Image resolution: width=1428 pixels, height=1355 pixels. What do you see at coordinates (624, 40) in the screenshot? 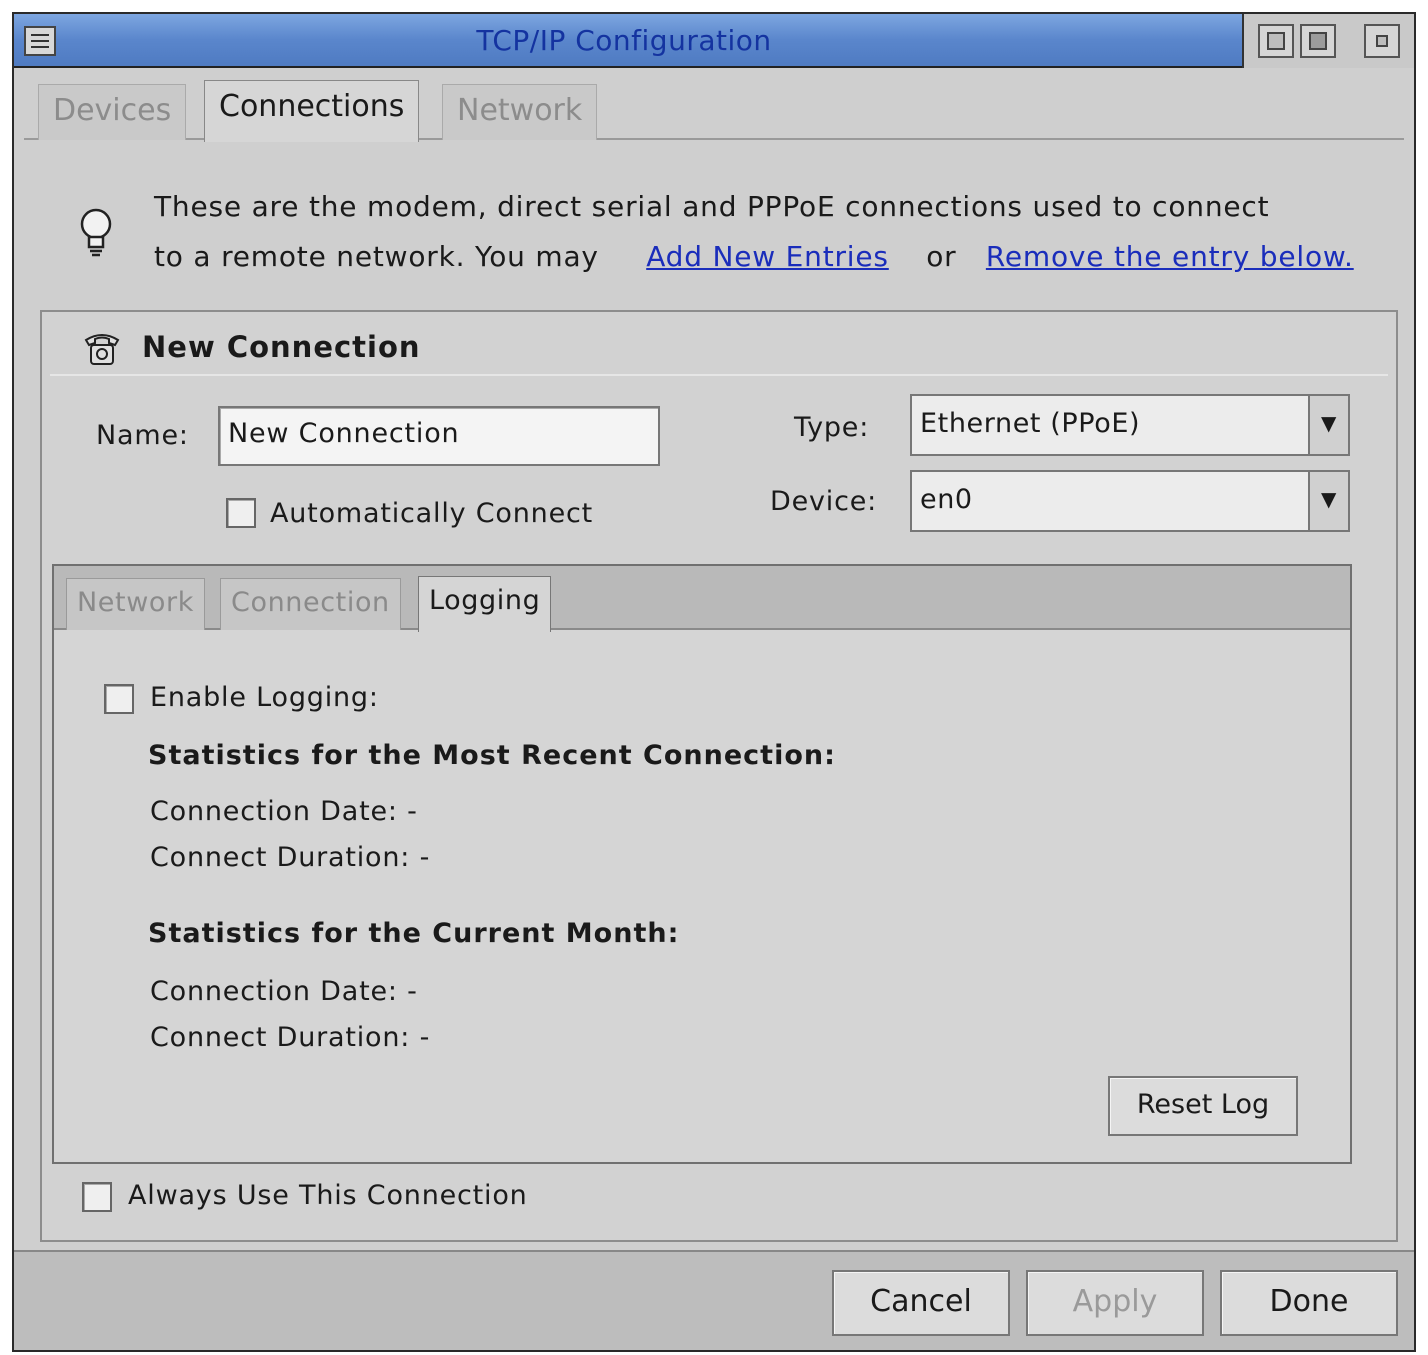
I see `window-title: TCP/IP Configuration` at bounding box center [624, 40].